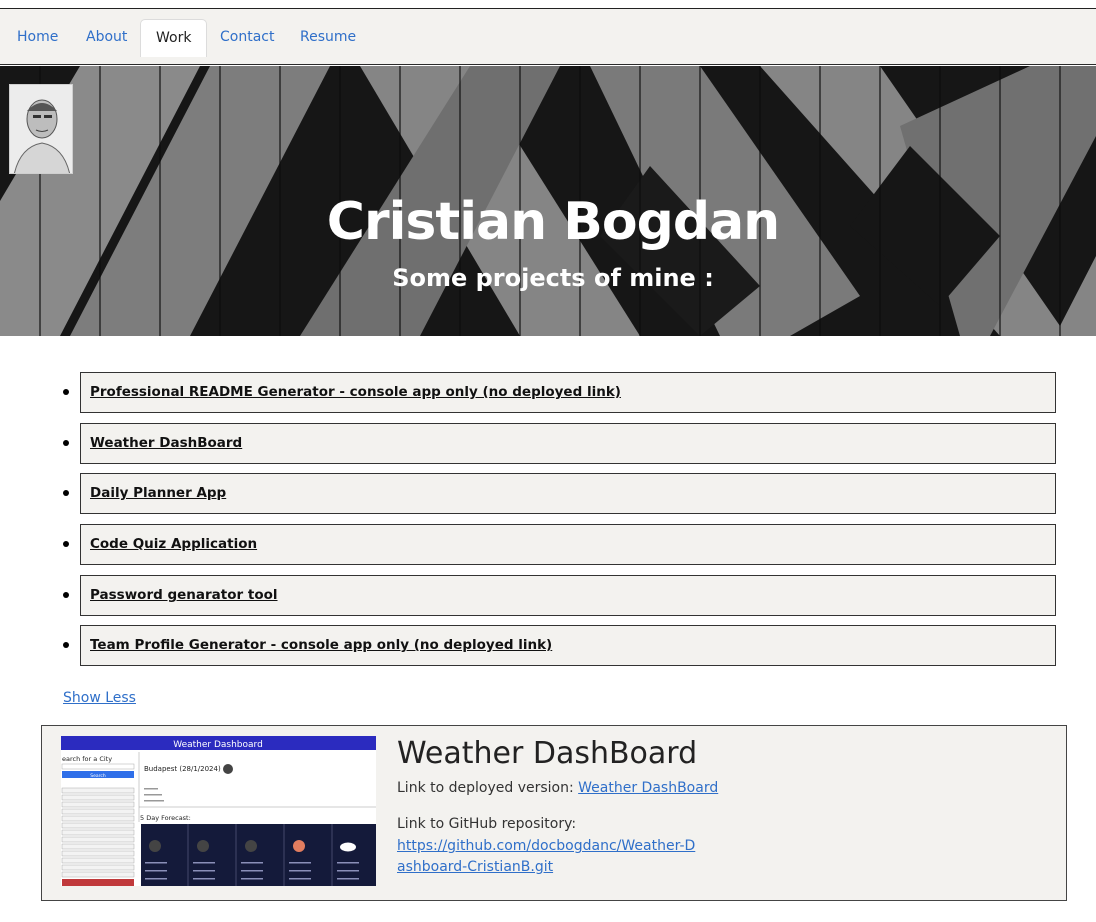 The image size is (1096, 922). Describe the element at coordinates (648, 788) in the screenshot. I see `deployed-link: Weather DashBoard` at that location.